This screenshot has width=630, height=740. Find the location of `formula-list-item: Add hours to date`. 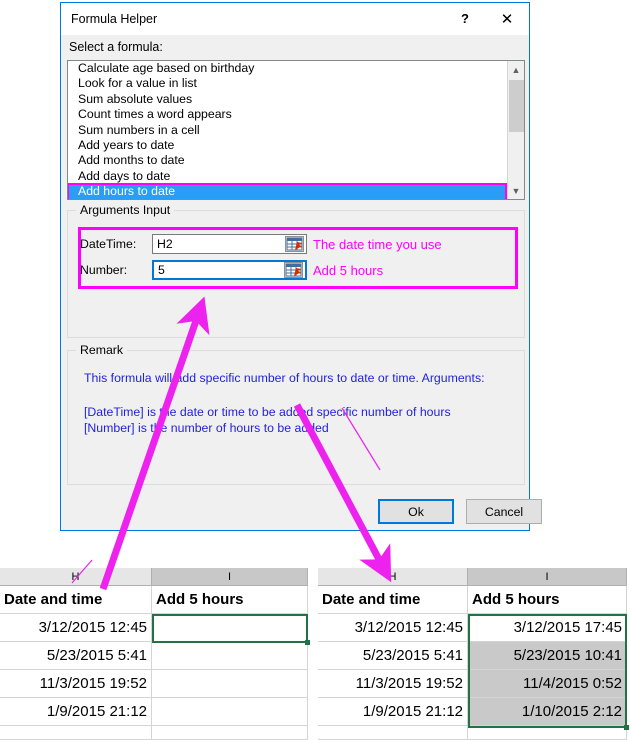

formula-list-item: Add hours to date is located at coordinates (287, 191).